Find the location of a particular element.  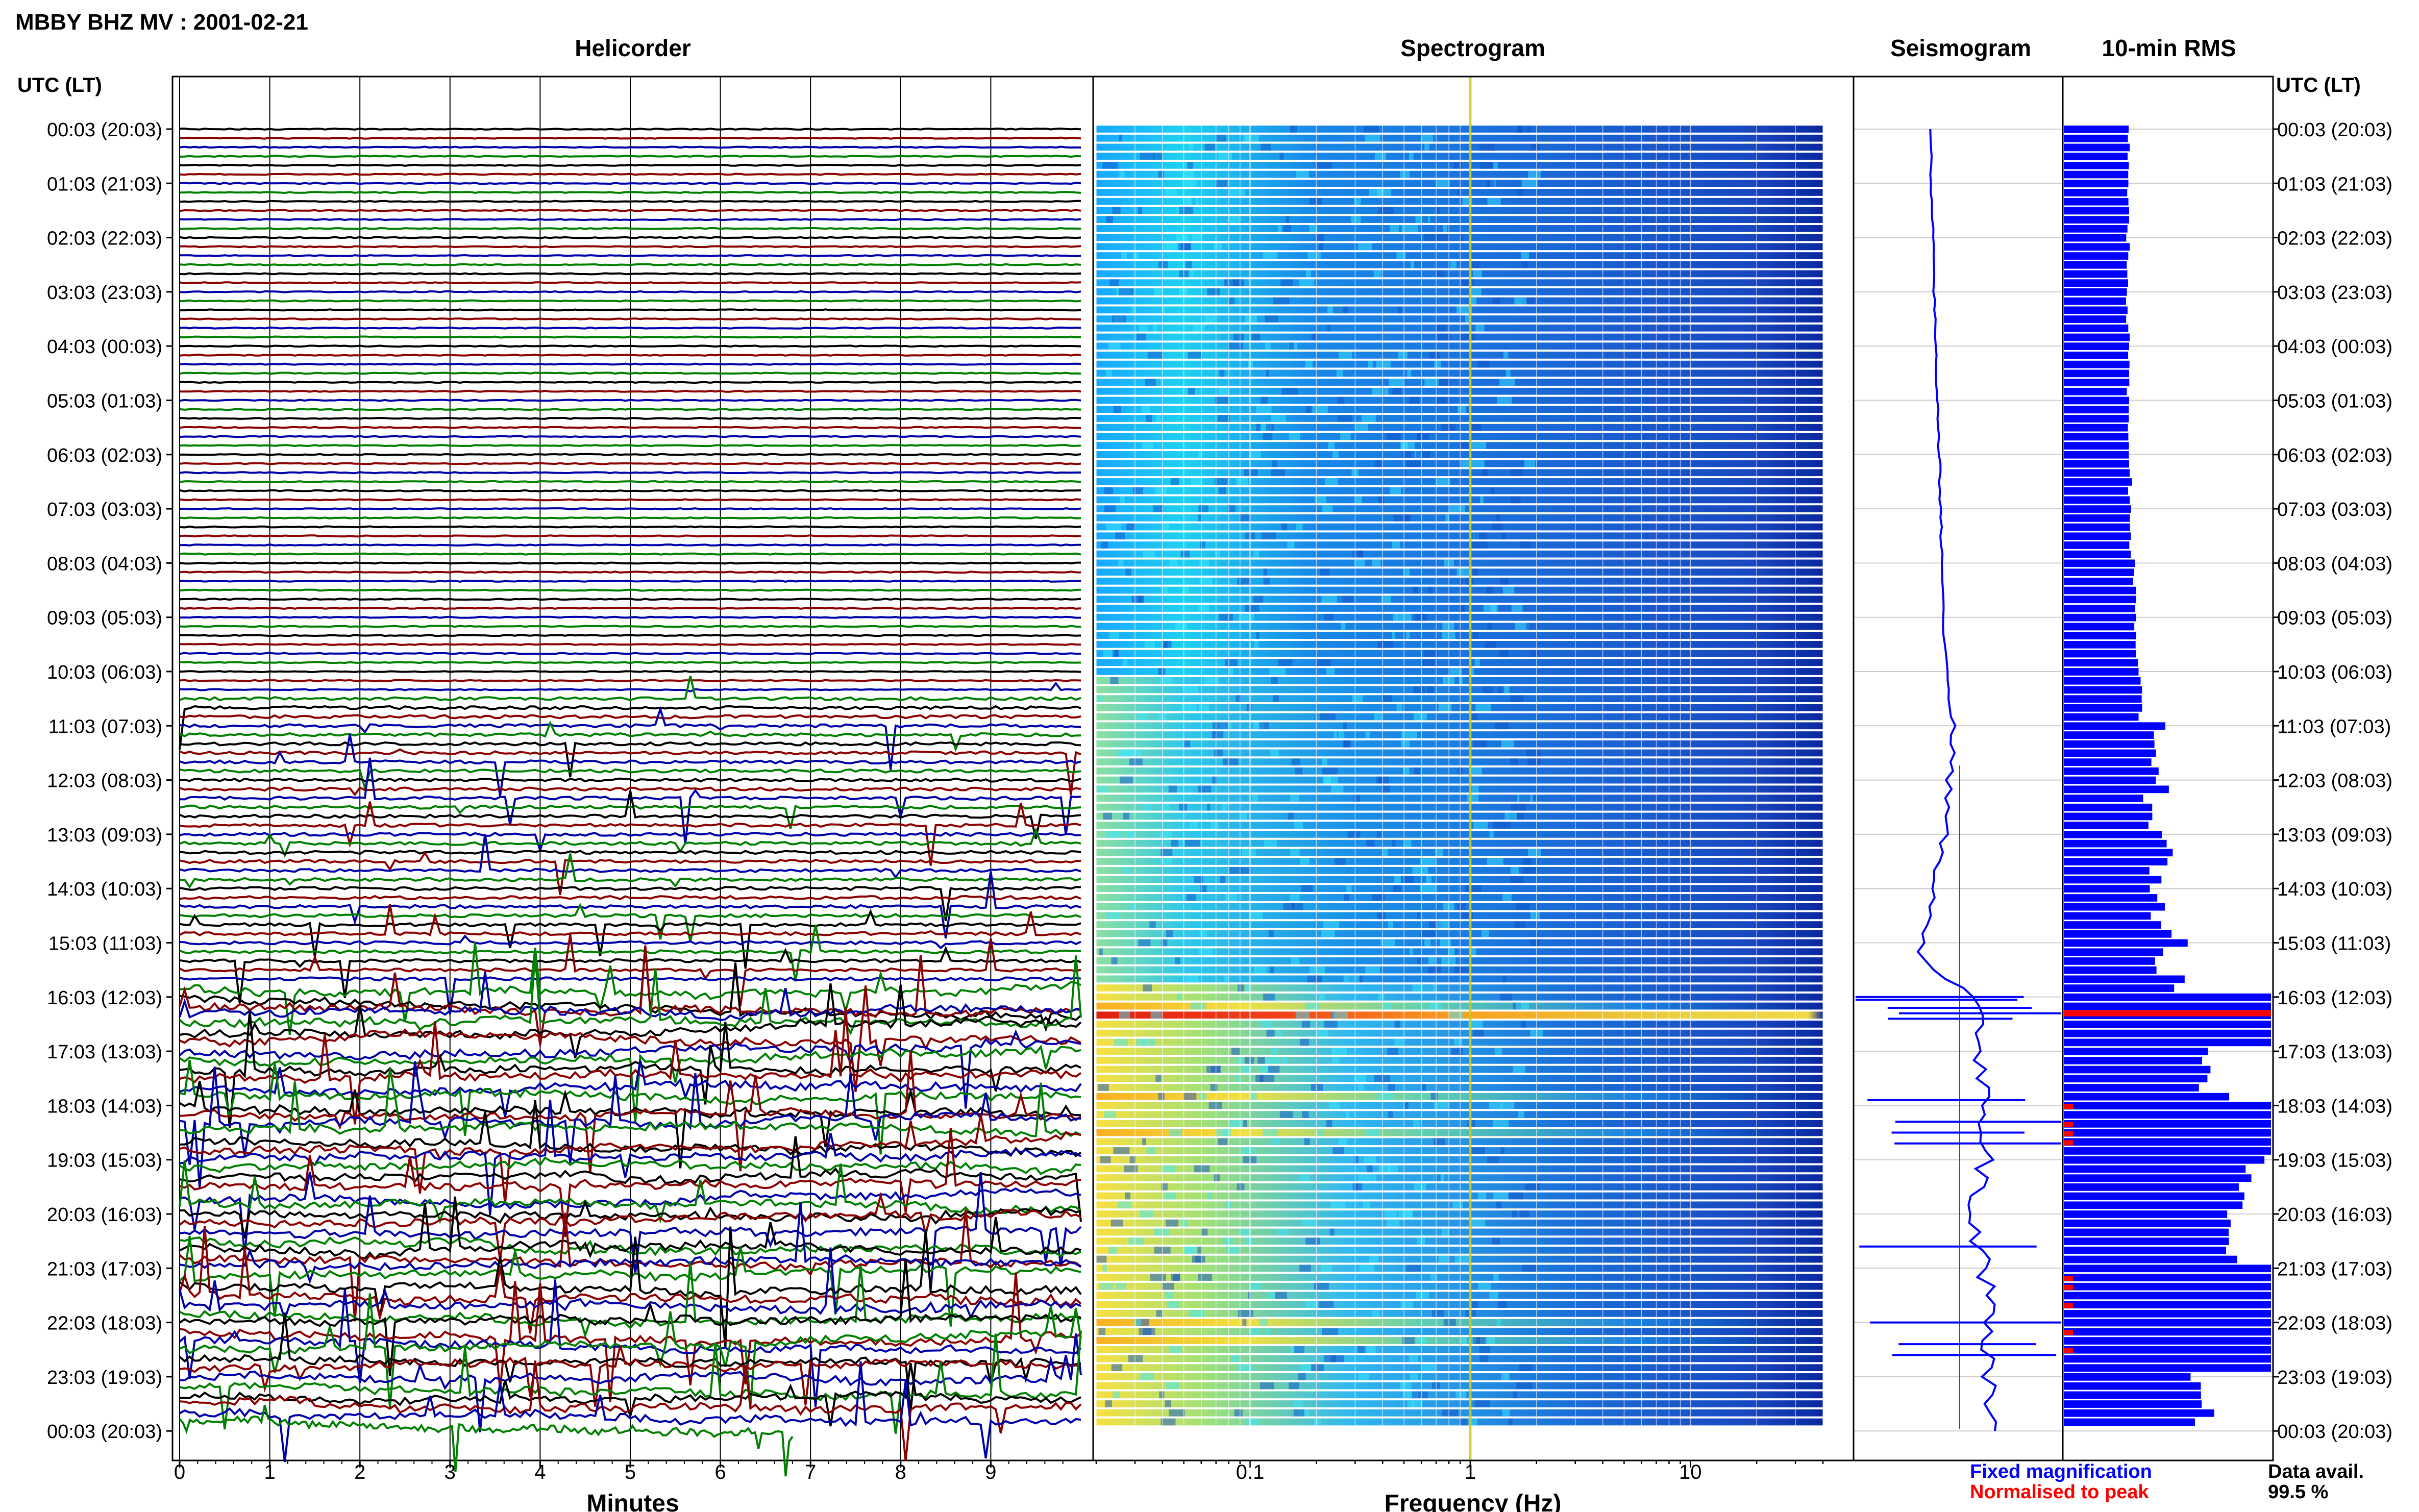

data-availability-label: Data avail. is located at coordinates (2316, 1471).